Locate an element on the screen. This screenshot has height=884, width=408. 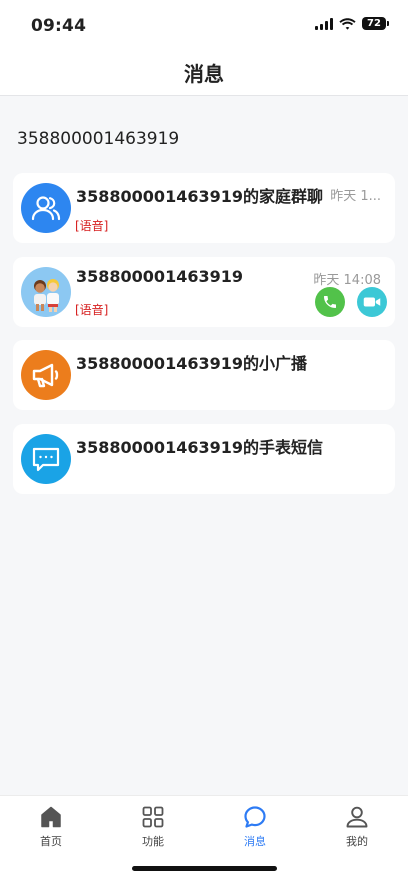
nav-header: 消息 is located at coordinates (204, 73).